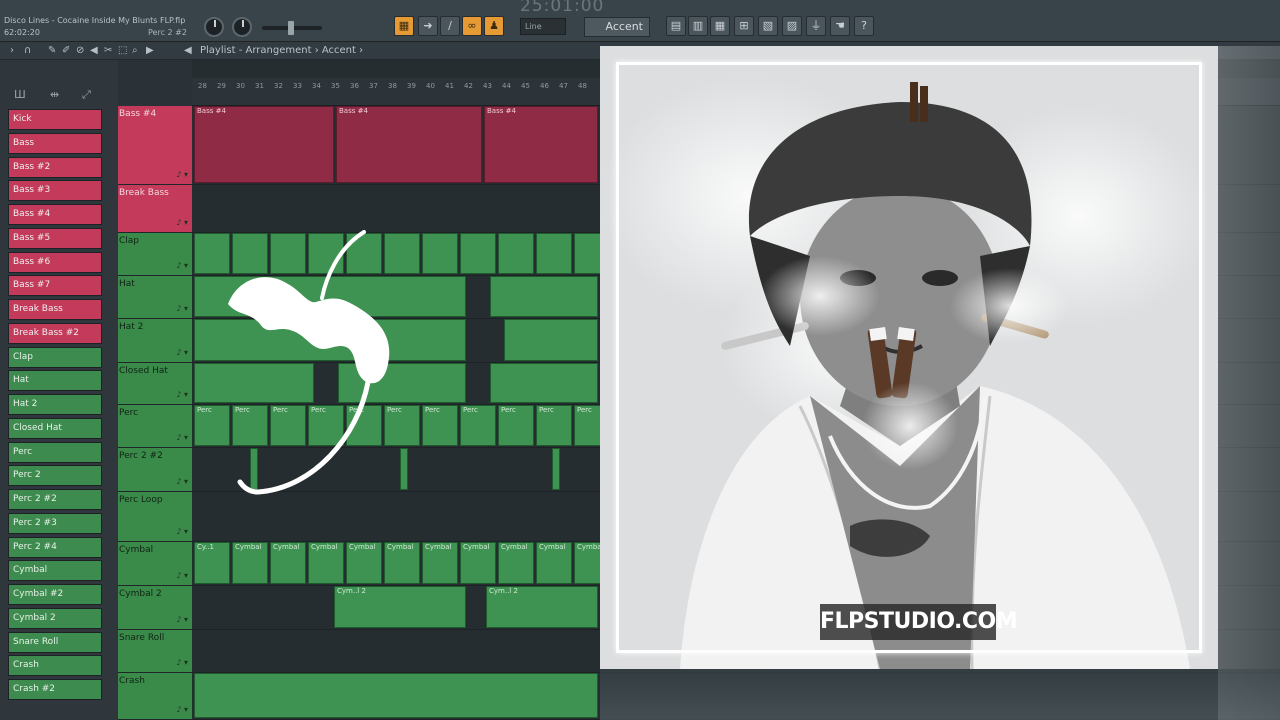 The height and width of the screenshot is (720, 1280). I want to click on rack-split-icon: ⇹, so click(54, 94).